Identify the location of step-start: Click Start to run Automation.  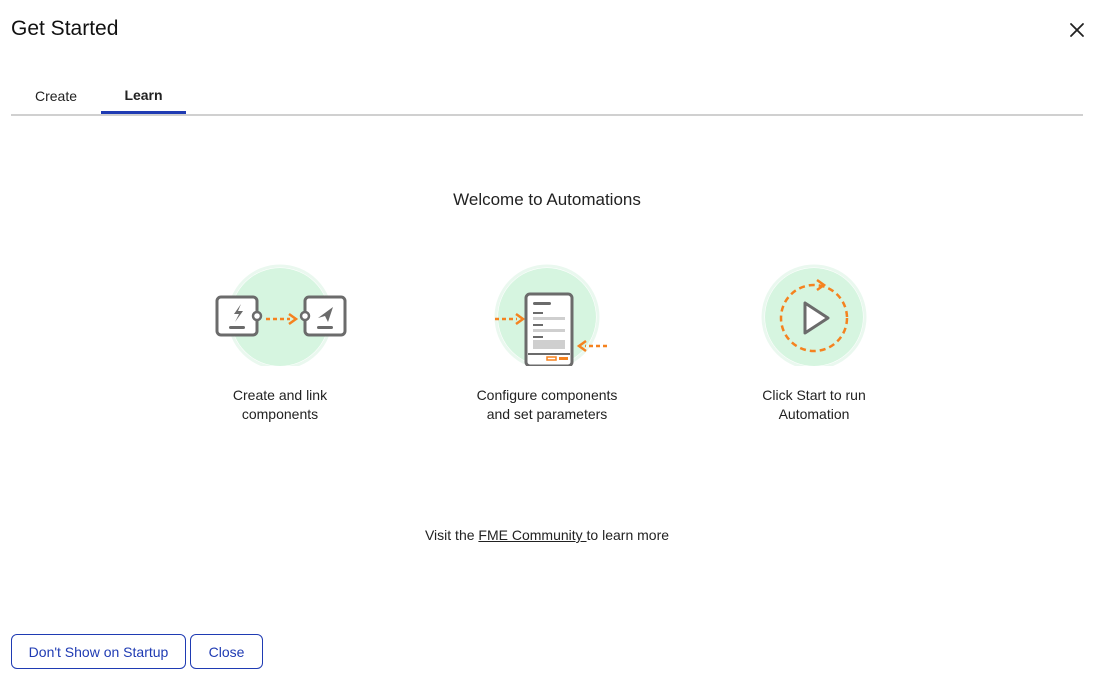
(814, 343).